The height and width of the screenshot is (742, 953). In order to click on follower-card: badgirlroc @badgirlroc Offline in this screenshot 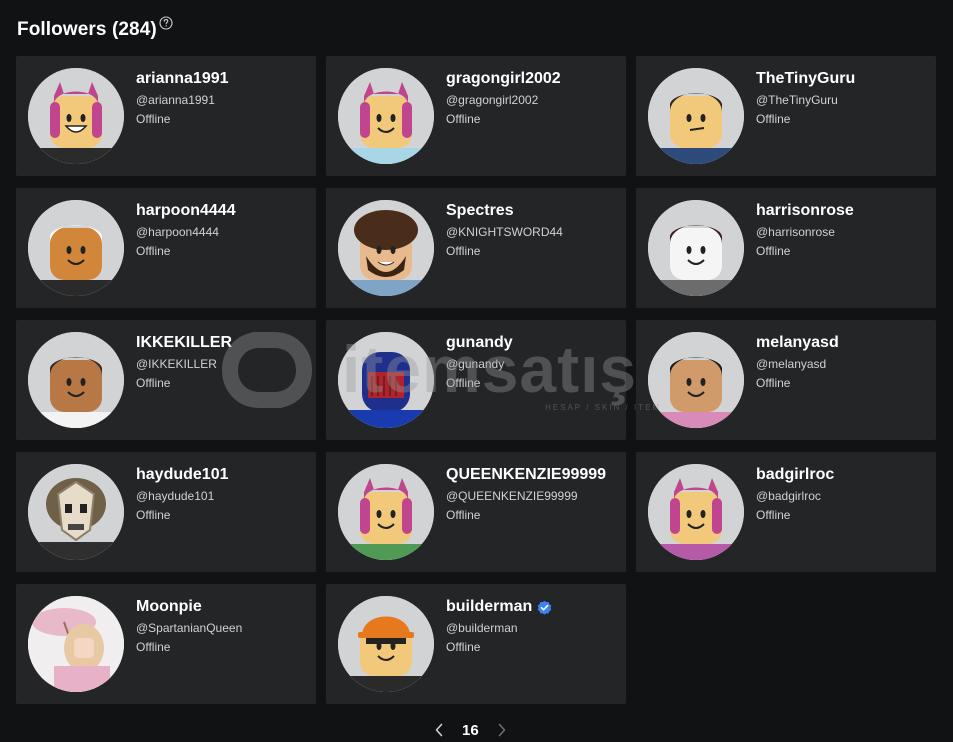, I will do `click(786, 512)`.